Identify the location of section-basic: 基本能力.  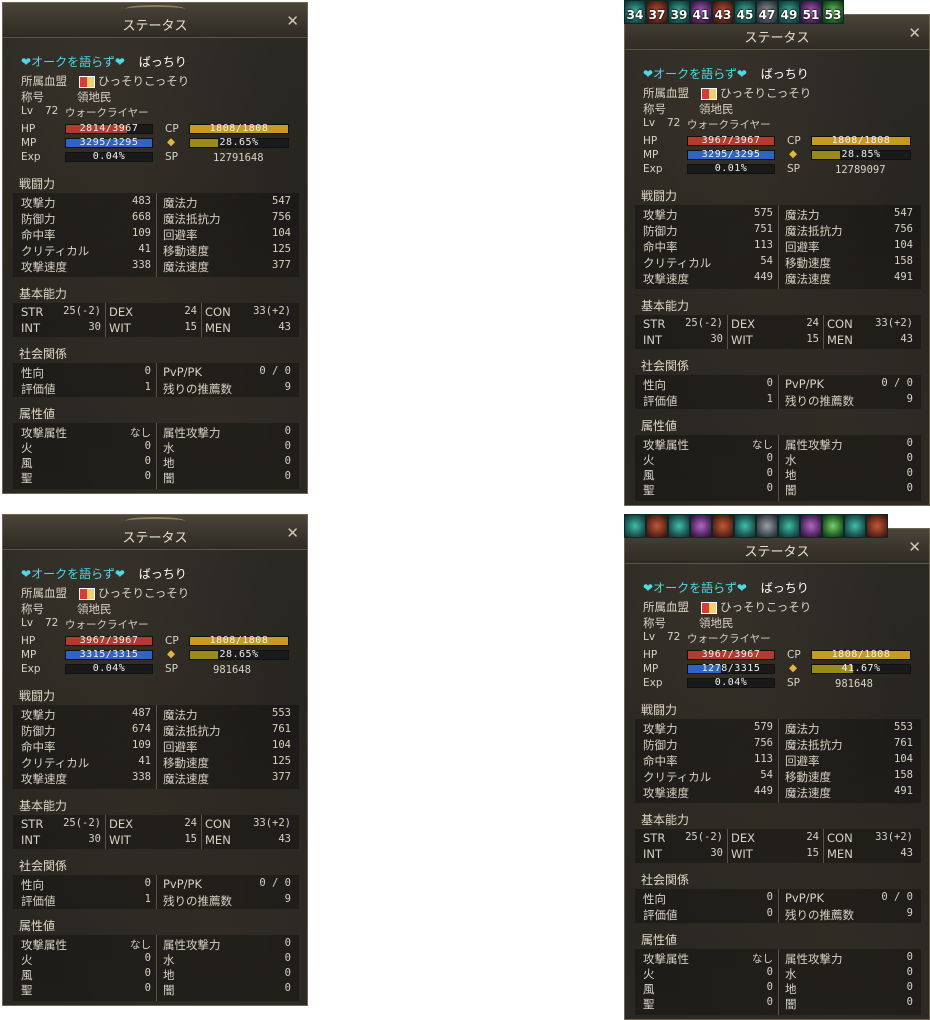
(43, 294).